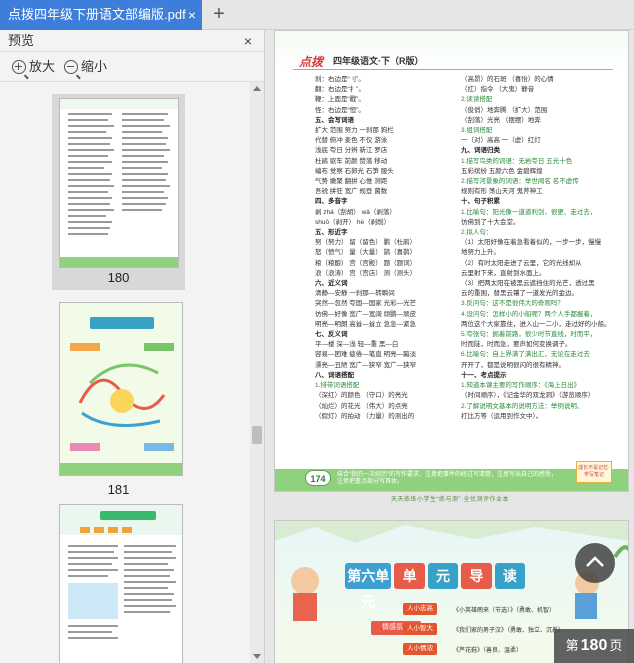 The image size is (634, 663). I want to click on text-line: 两位这个大家靠住，进入山一二小，走过好的小船。, so click(536, 324).